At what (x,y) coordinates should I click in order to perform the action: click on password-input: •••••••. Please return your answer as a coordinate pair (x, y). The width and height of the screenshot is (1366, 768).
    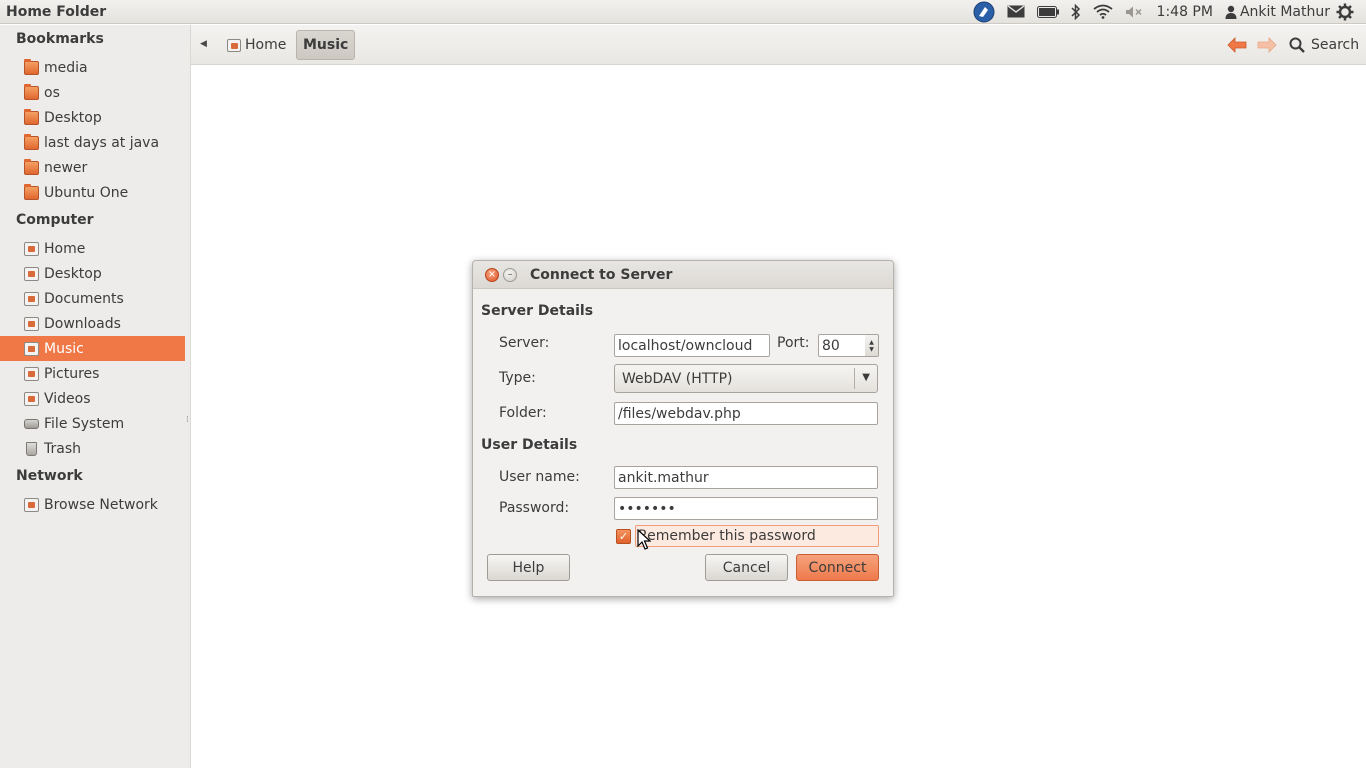
    Looking at the image, I should click on (746, 508).